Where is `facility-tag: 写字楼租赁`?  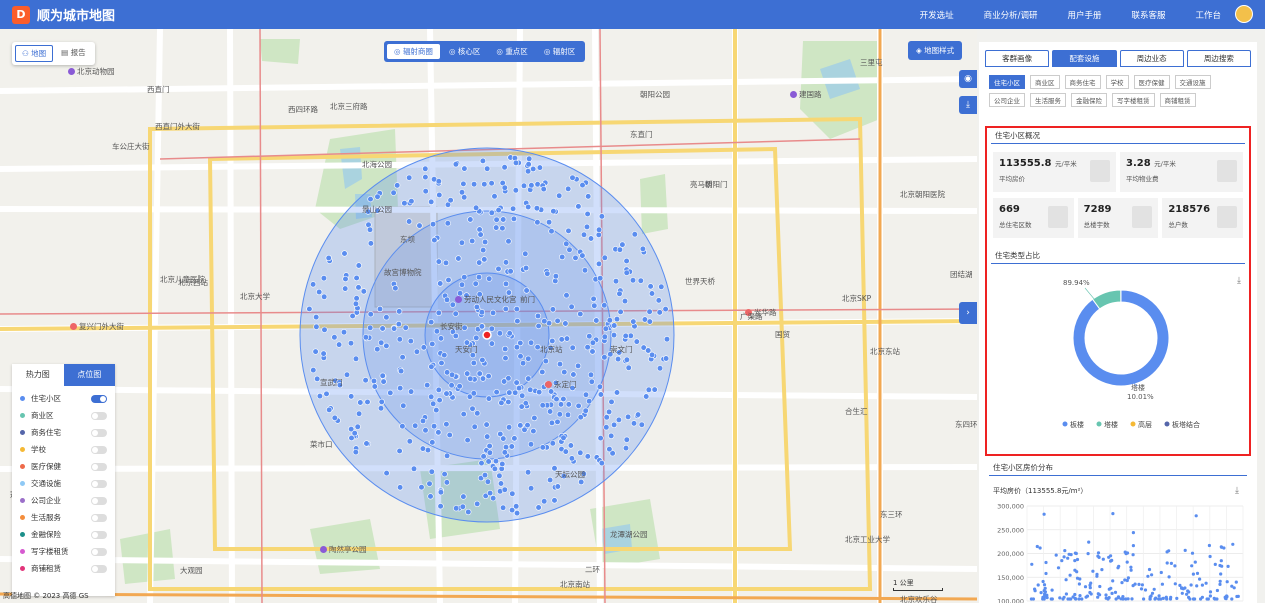
facility-tag: 写字楼租赁 is located at coordinates (1133, 100).